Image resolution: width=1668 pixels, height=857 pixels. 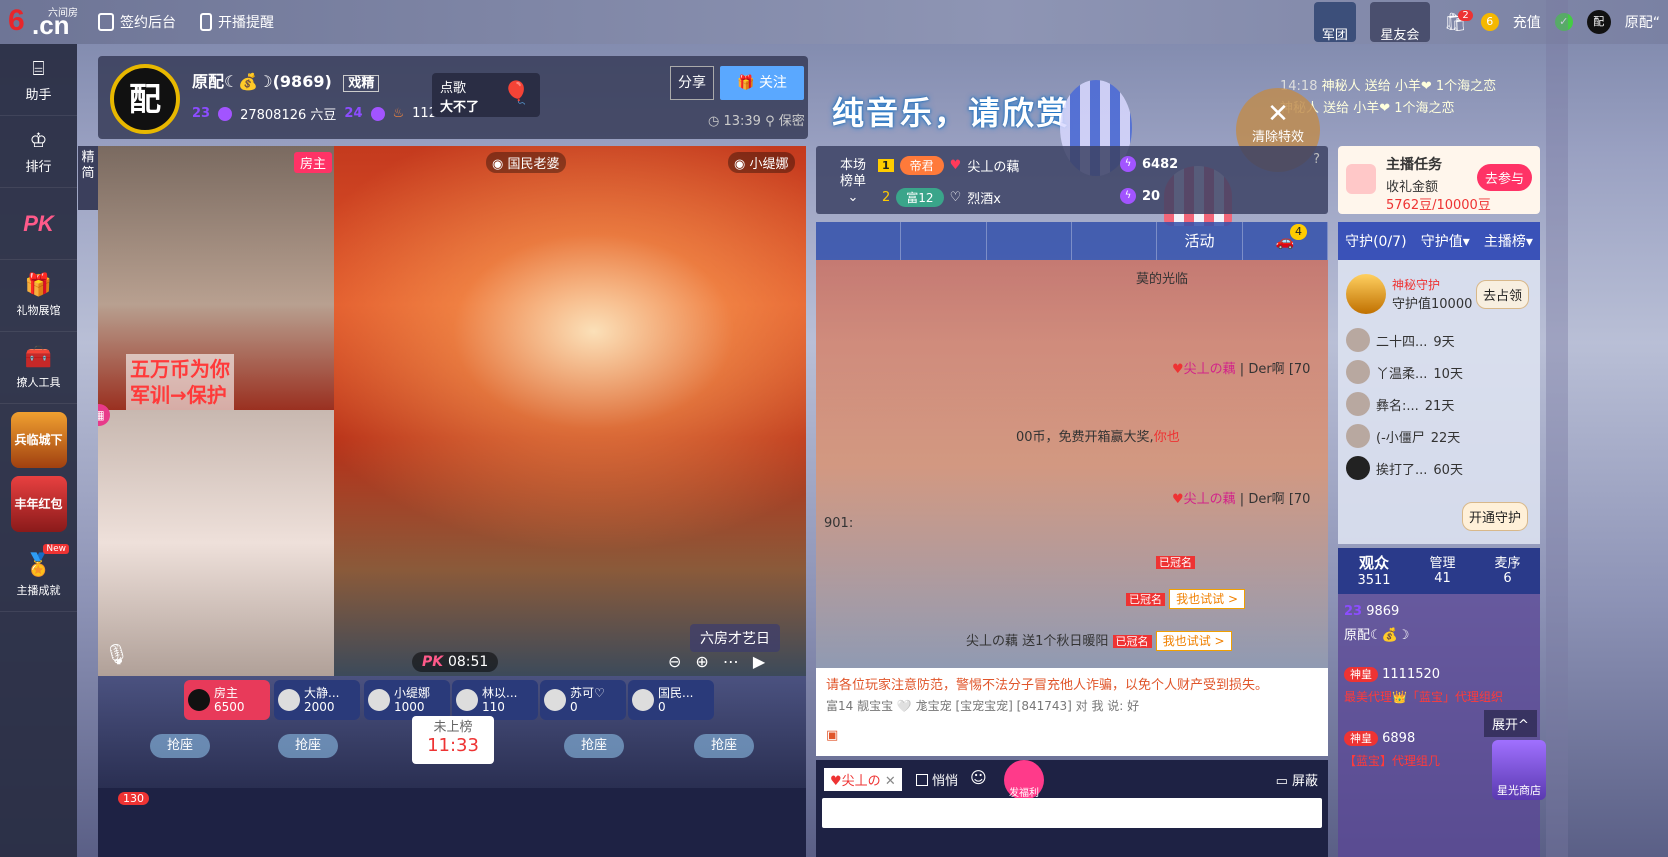 What do you see at coordinates (1316, 159) in the screenshot?
I see `help-icon: ?` at bounding box center [1316, 159].